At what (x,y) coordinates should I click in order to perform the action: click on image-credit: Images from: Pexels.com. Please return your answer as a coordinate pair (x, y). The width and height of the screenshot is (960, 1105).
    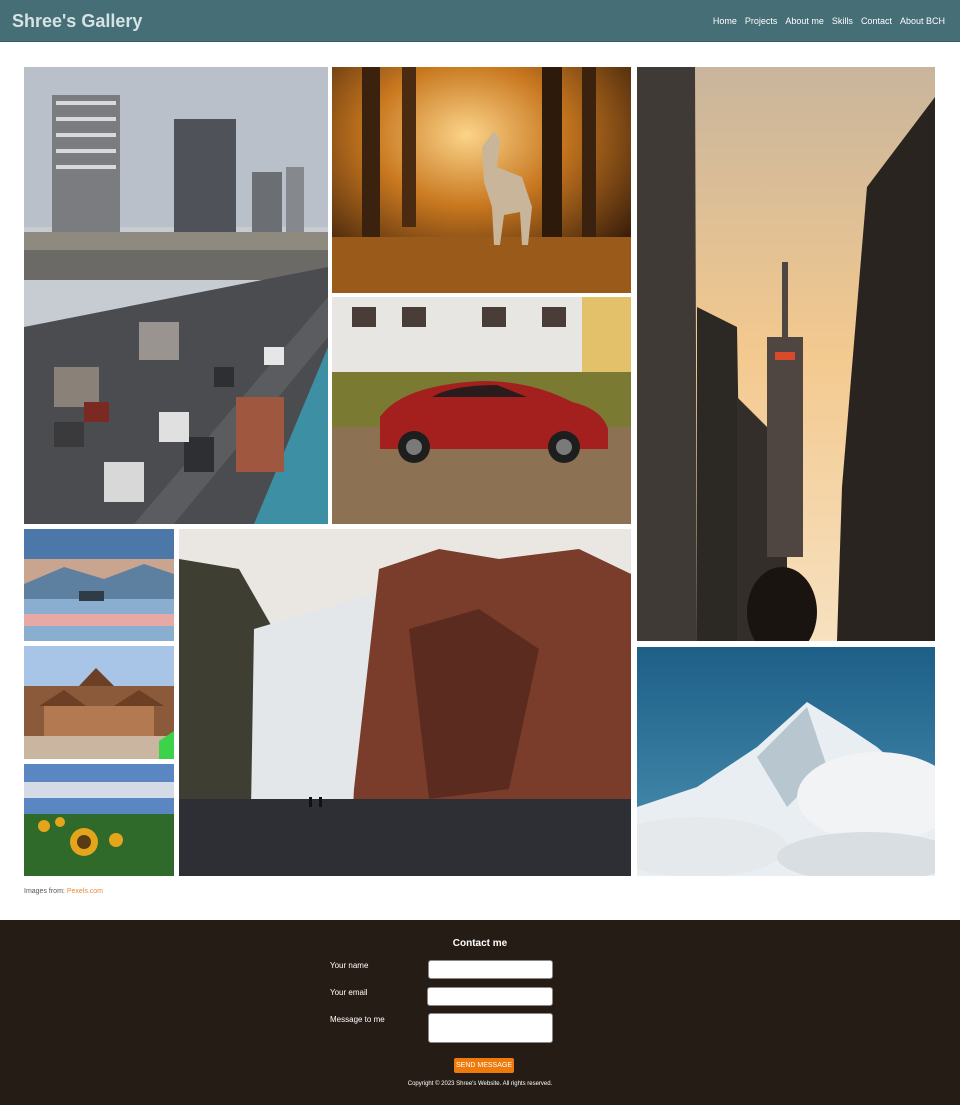
    Looking at the image, I should click on (63, 891).